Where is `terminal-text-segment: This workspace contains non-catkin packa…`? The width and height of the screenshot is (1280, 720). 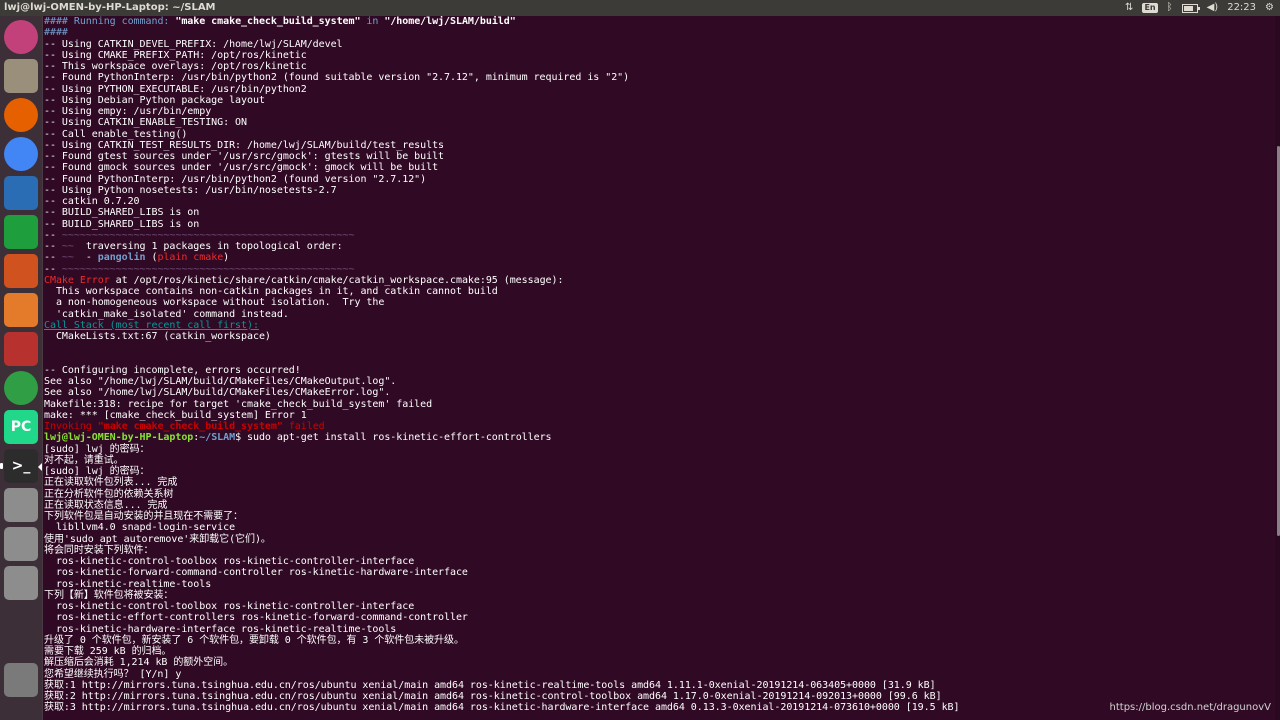
terminal-text-segment: This workspace contains non-catkin packa… is located at coordinates (271, 291).